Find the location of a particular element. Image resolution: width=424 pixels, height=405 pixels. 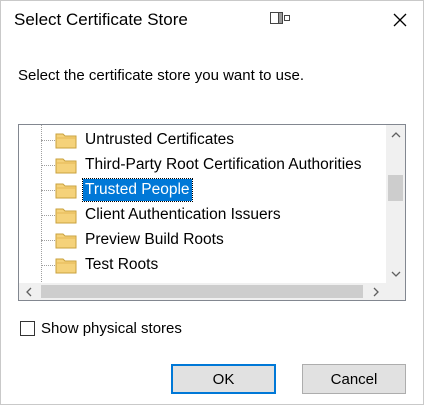

chevron-up-icon is located at coordinates (395, 135).